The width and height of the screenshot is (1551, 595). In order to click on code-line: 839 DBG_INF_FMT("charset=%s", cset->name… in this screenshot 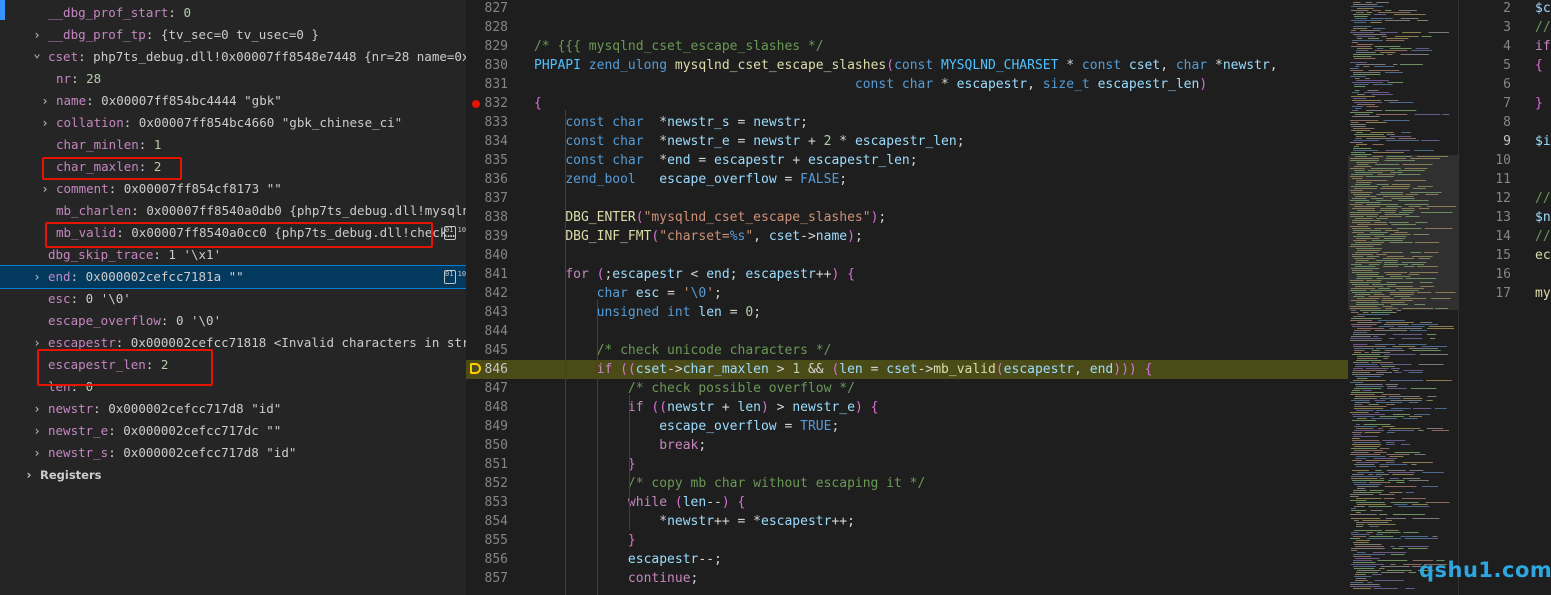, I will do `click(907, 236)`.